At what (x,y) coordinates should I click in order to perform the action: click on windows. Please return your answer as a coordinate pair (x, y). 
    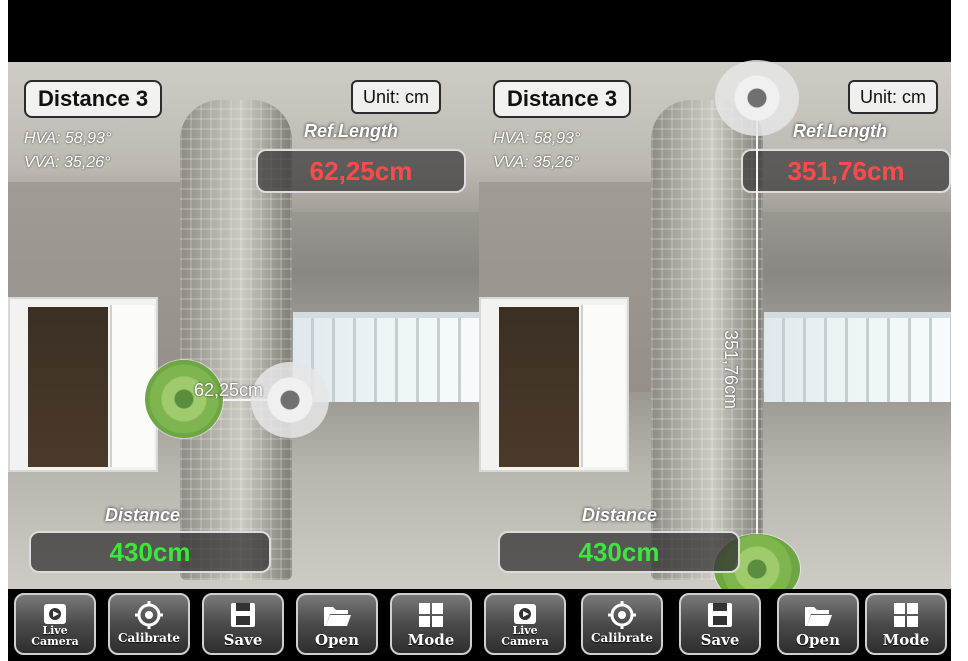
    Looking at the image, I should click on (857, 357).